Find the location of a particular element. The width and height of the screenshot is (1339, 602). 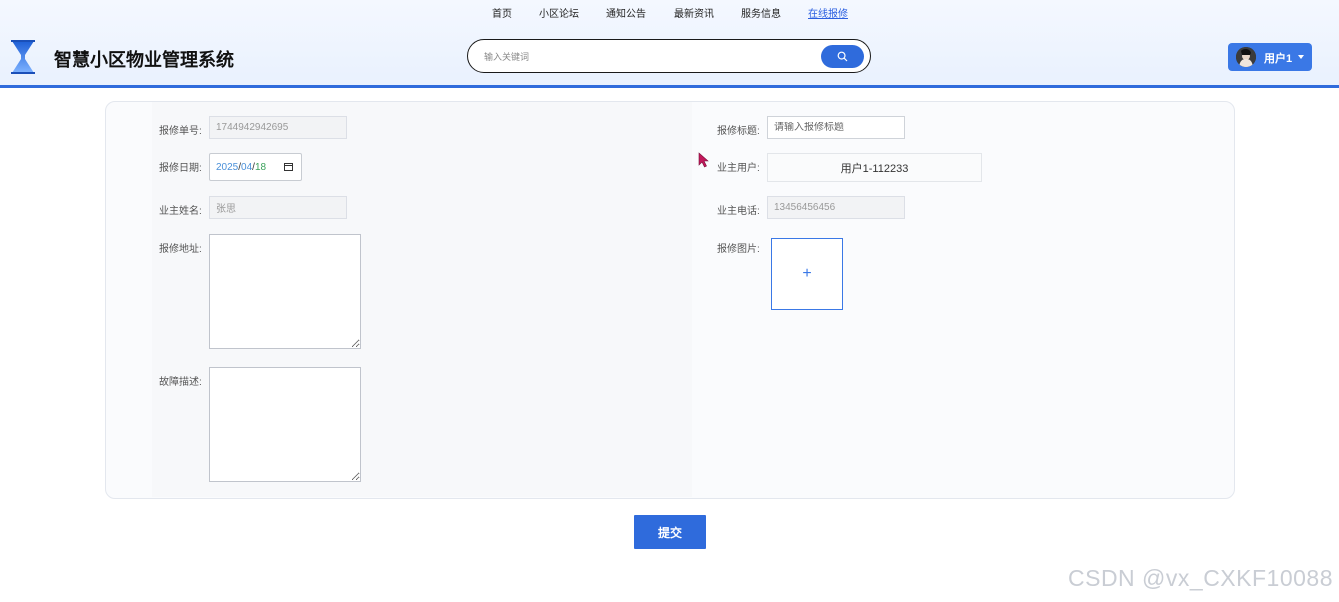

user-menu-button: 用户1 is located at coordinates (1270, 57).